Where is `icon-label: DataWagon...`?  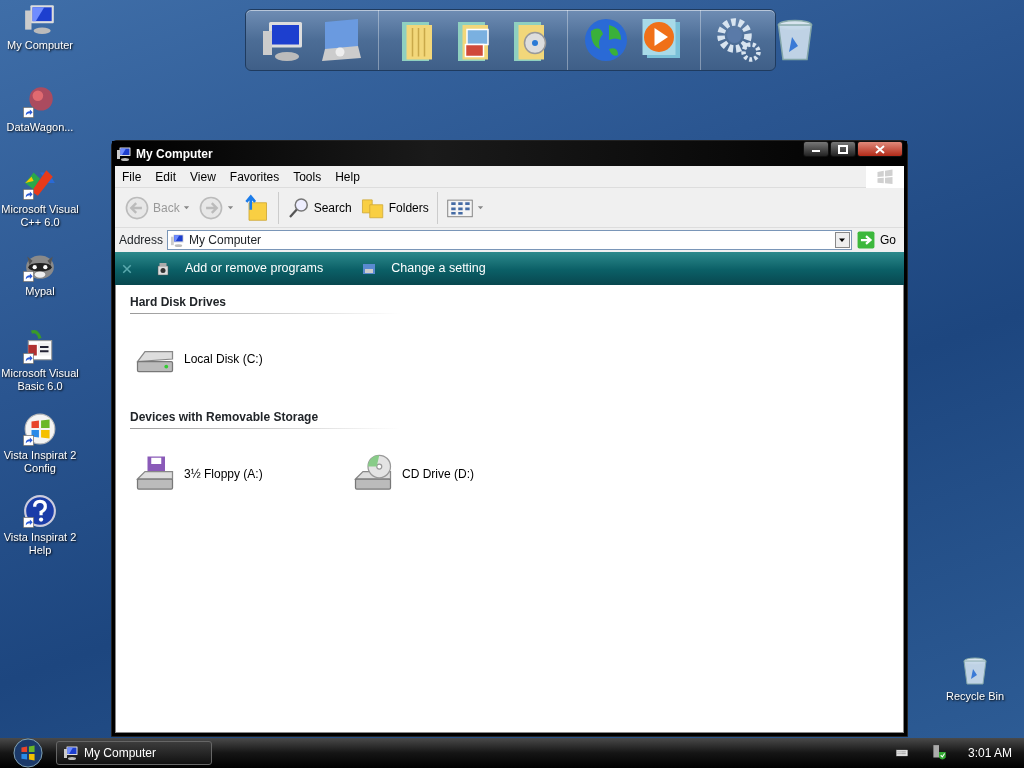
icon-label: DataWagon... is located at coordinates (40, 127).